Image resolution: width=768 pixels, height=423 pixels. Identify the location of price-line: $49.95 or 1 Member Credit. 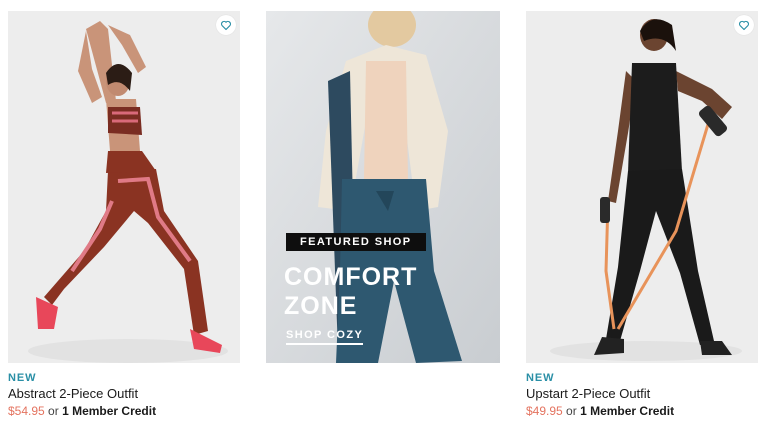
(600, 411).